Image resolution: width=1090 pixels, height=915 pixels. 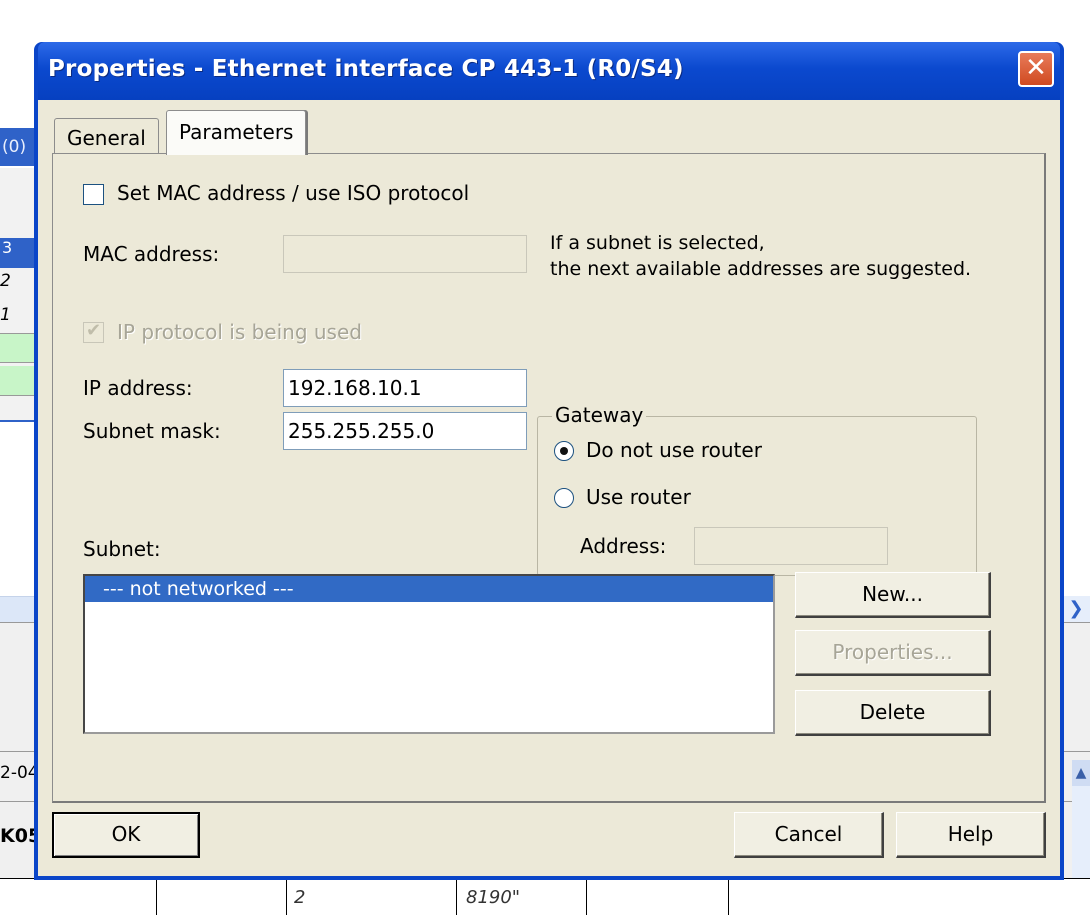 What do you see at coordinates (809, 835) in the screenshot?
I see `cancel-button: Cancel` at bounding box center [809, 835].